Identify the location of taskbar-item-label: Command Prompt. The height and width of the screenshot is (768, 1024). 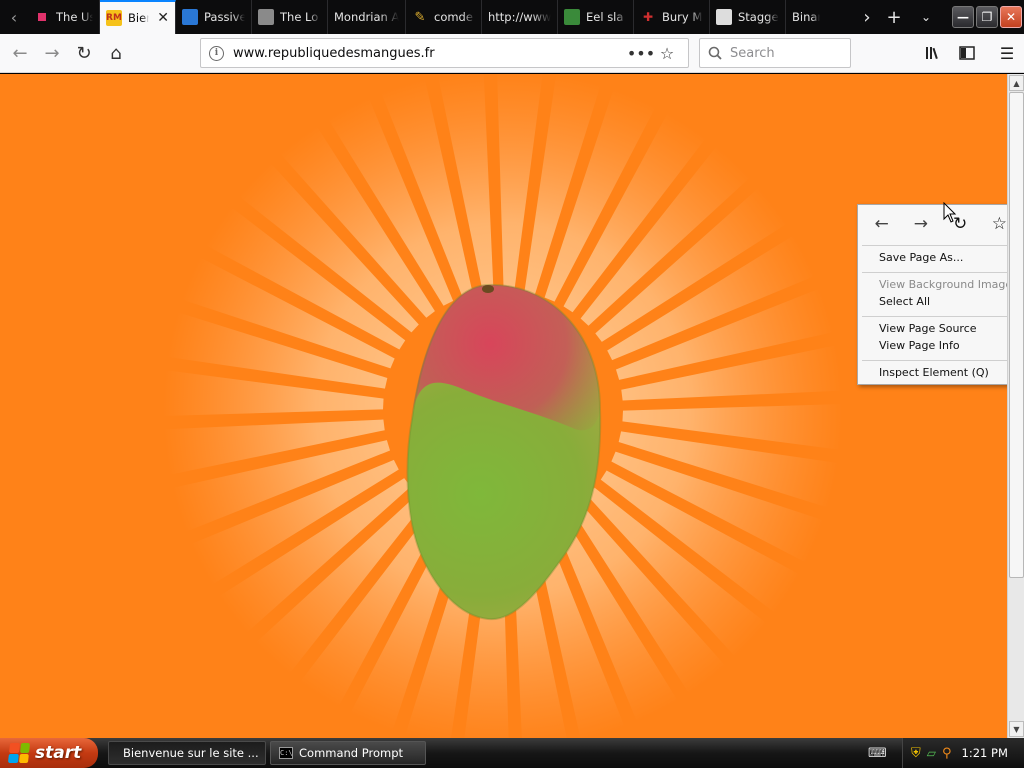
(351, 753).